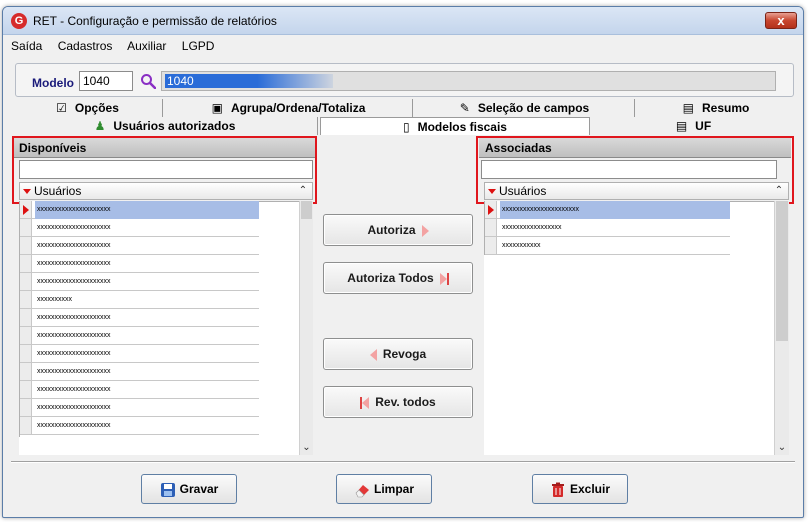  I want to click on model-name-selection: 1040, so click(249, 81).